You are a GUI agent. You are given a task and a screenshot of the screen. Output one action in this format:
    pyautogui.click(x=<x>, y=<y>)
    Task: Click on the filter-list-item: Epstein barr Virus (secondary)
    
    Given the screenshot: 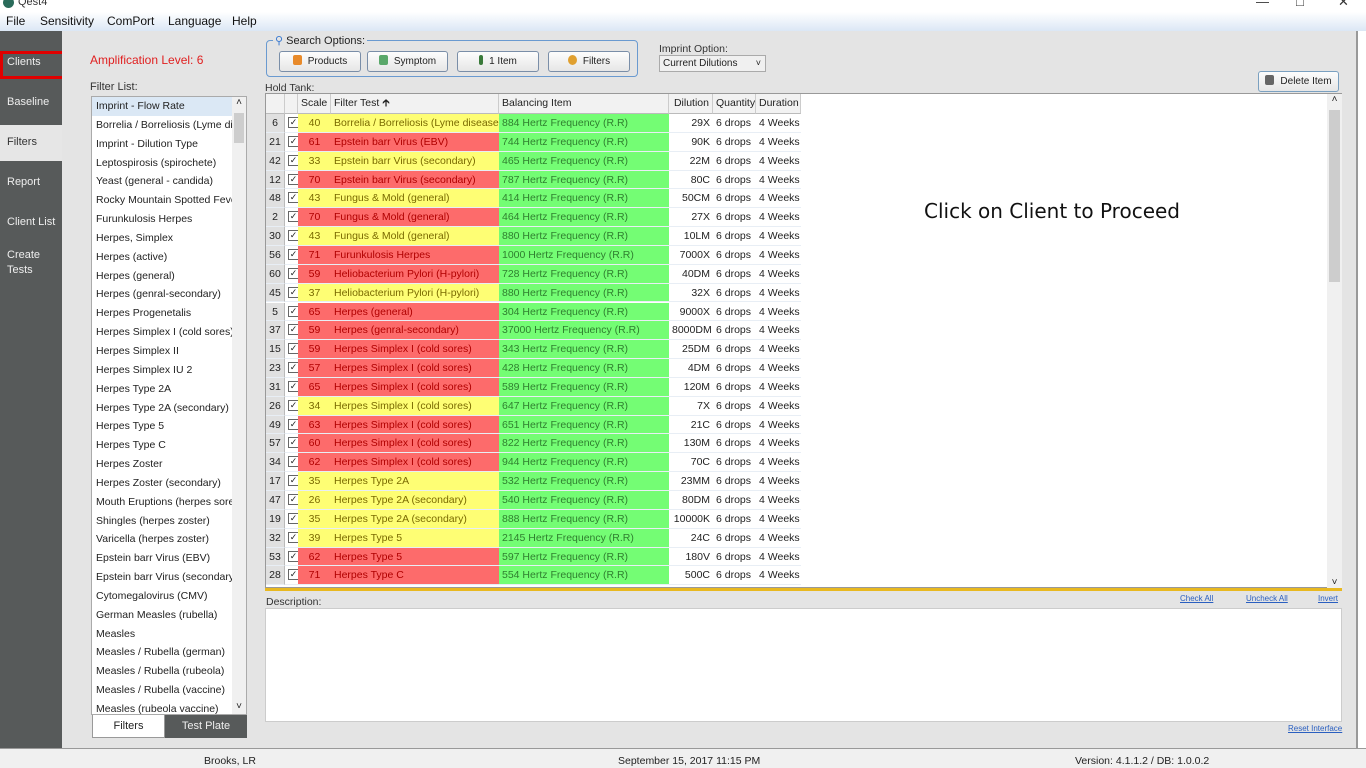 What is the action you would take?
    pyautogui.click(x=162, y=577)
    